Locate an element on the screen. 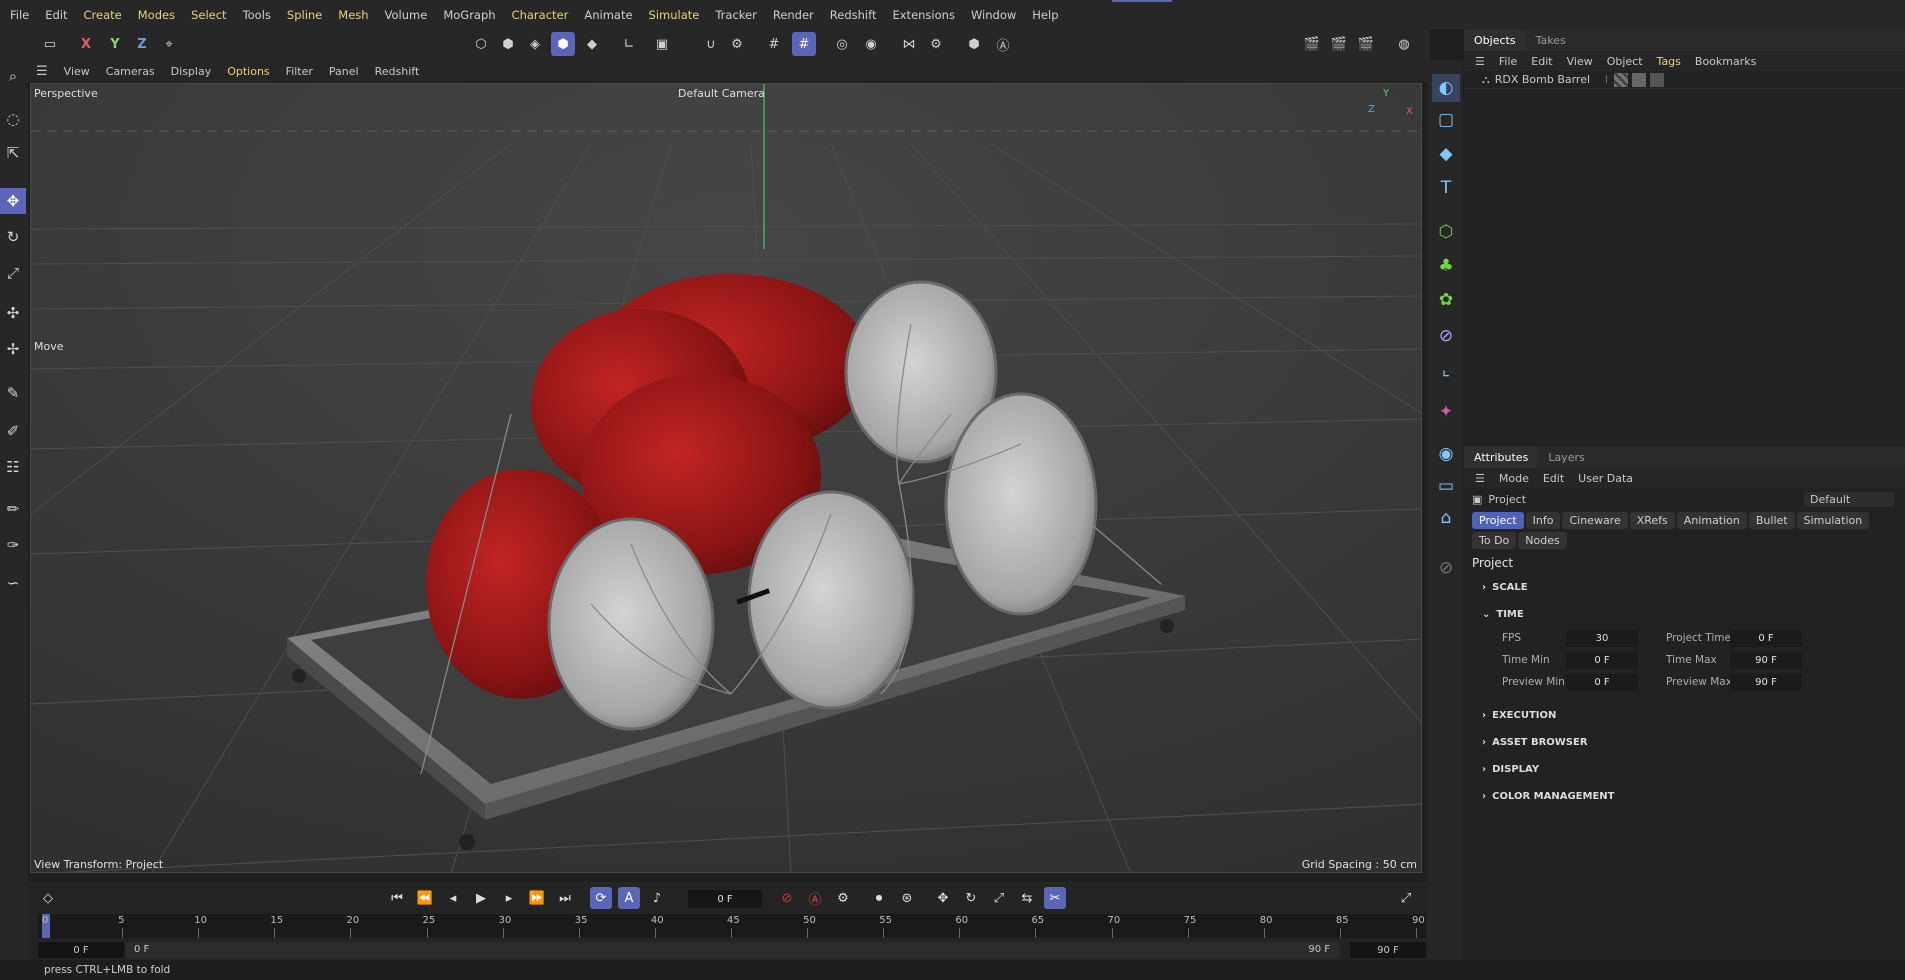 Image resolution: width=1905 pixels, height=980 pixels. viewport-camera-label: Default Camera is located at coordinates (721, 93).